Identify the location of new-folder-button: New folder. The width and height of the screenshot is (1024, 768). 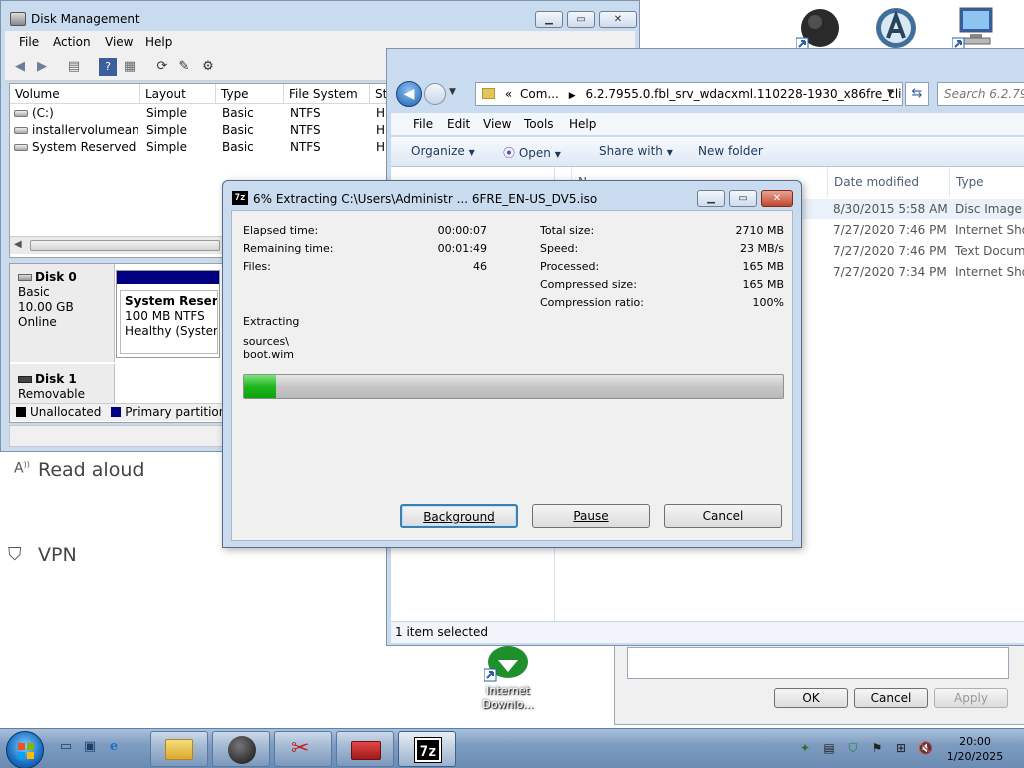
(730, 151).